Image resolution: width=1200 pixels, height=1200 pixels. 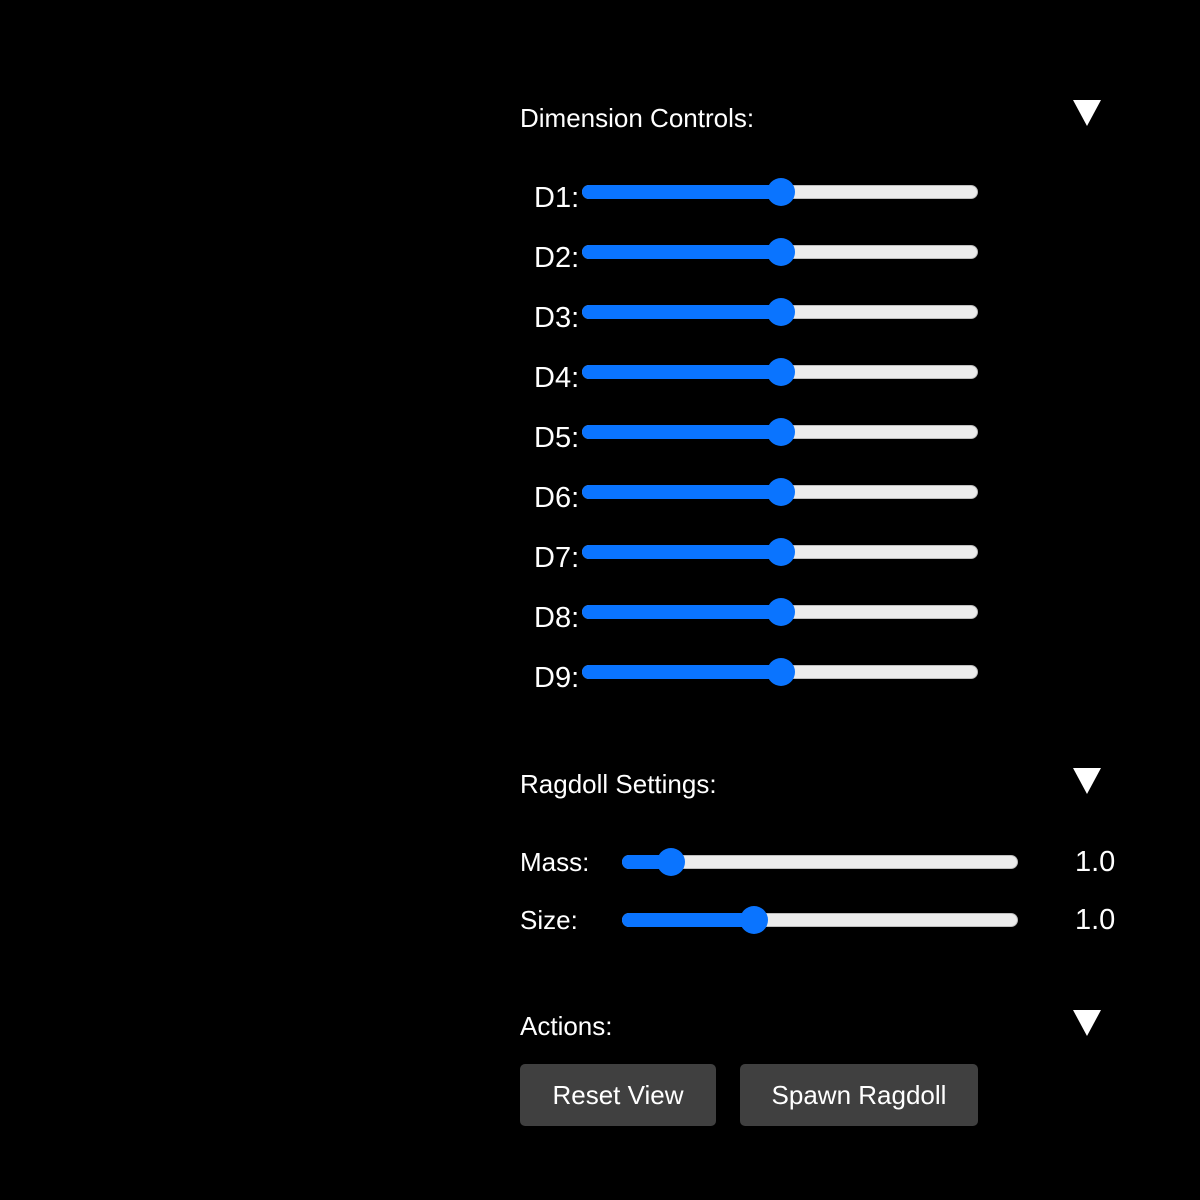 What do you see at coordinates (820, 862) in the screenshot?
I see `mass-slider` at bounding box center [820, 862].